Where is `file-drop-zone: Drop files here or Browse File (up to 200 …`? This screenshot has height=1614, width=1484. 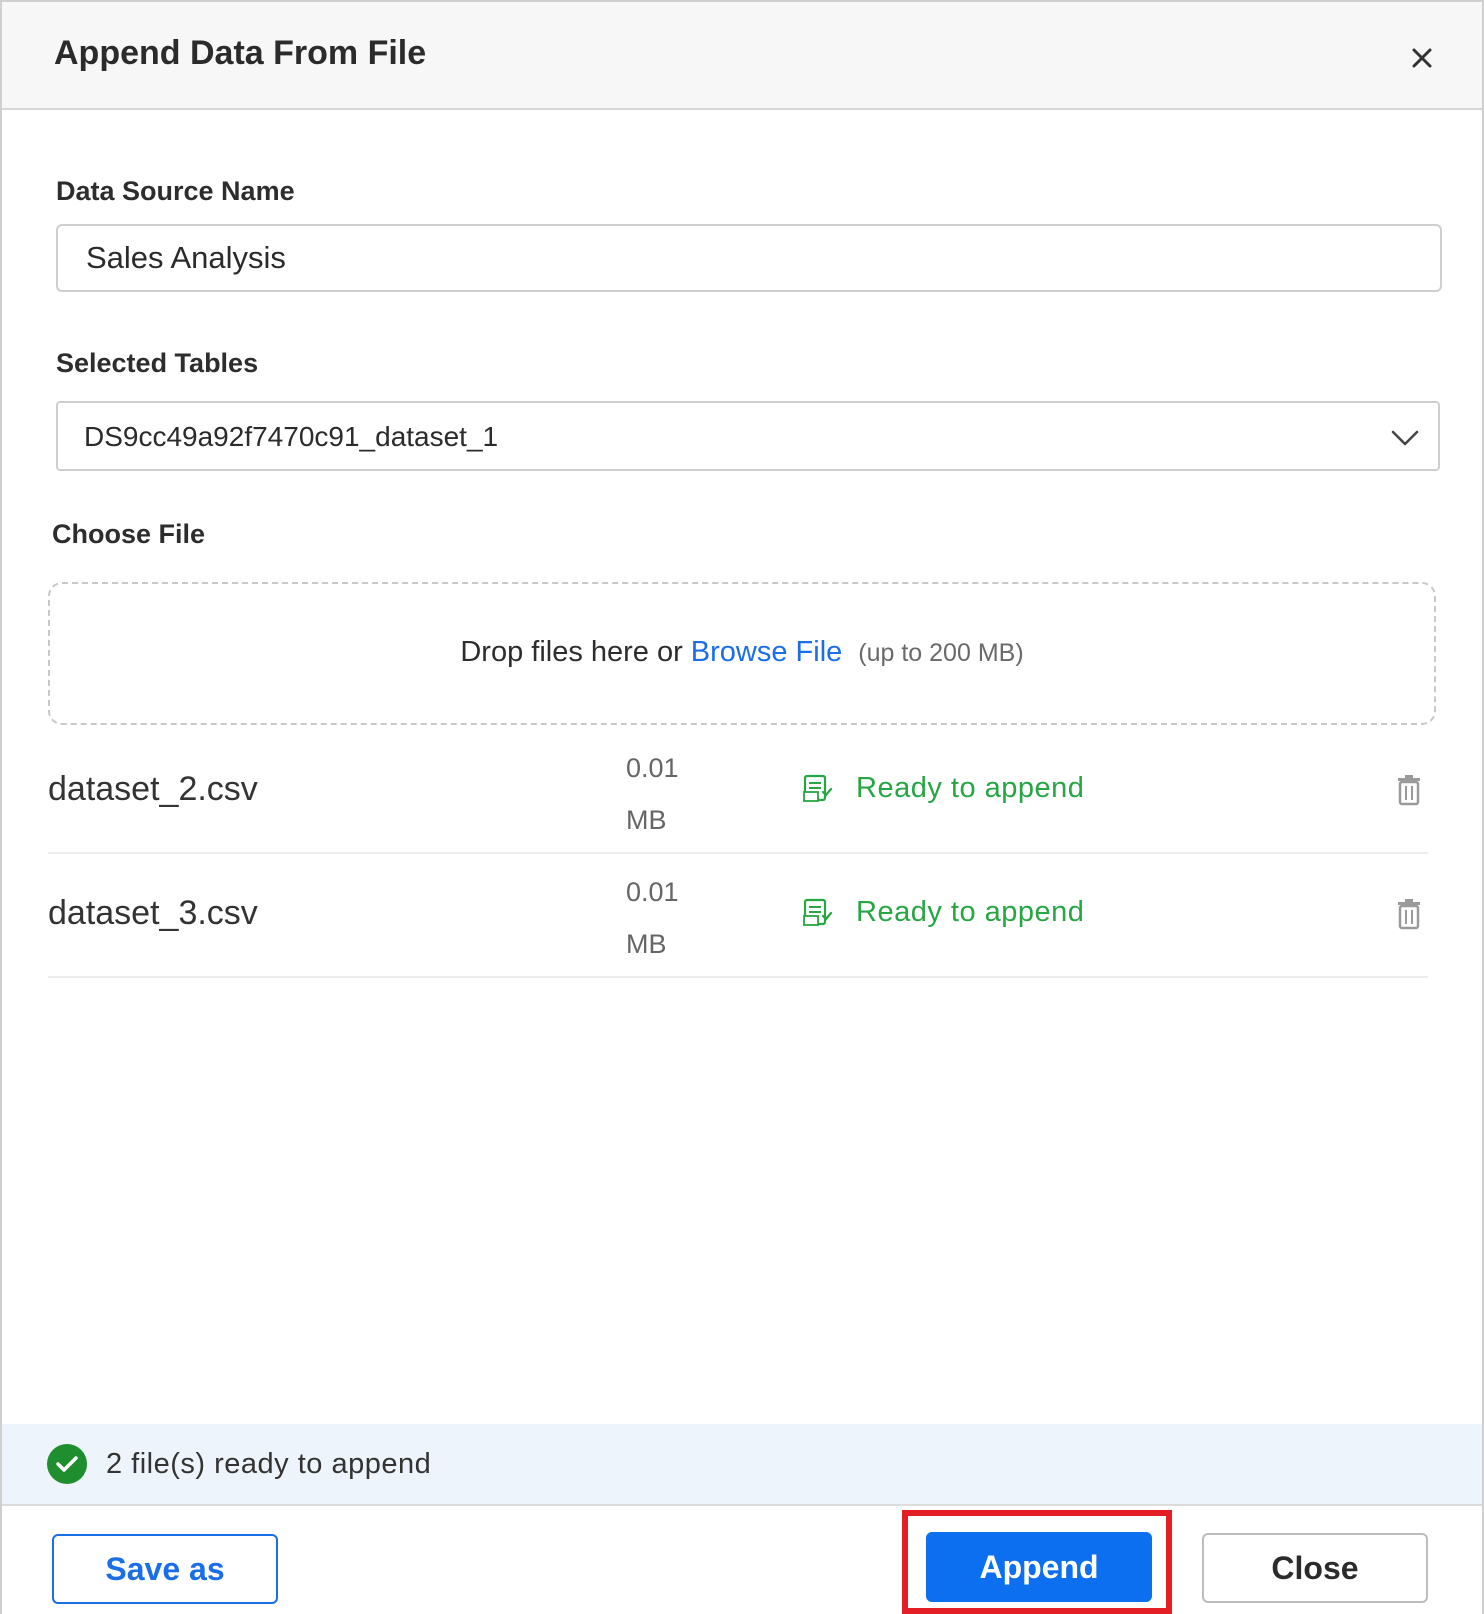
file-drop-zone: Drop files here or Browse File (up to 200 … is located at coordinates (742, 653).